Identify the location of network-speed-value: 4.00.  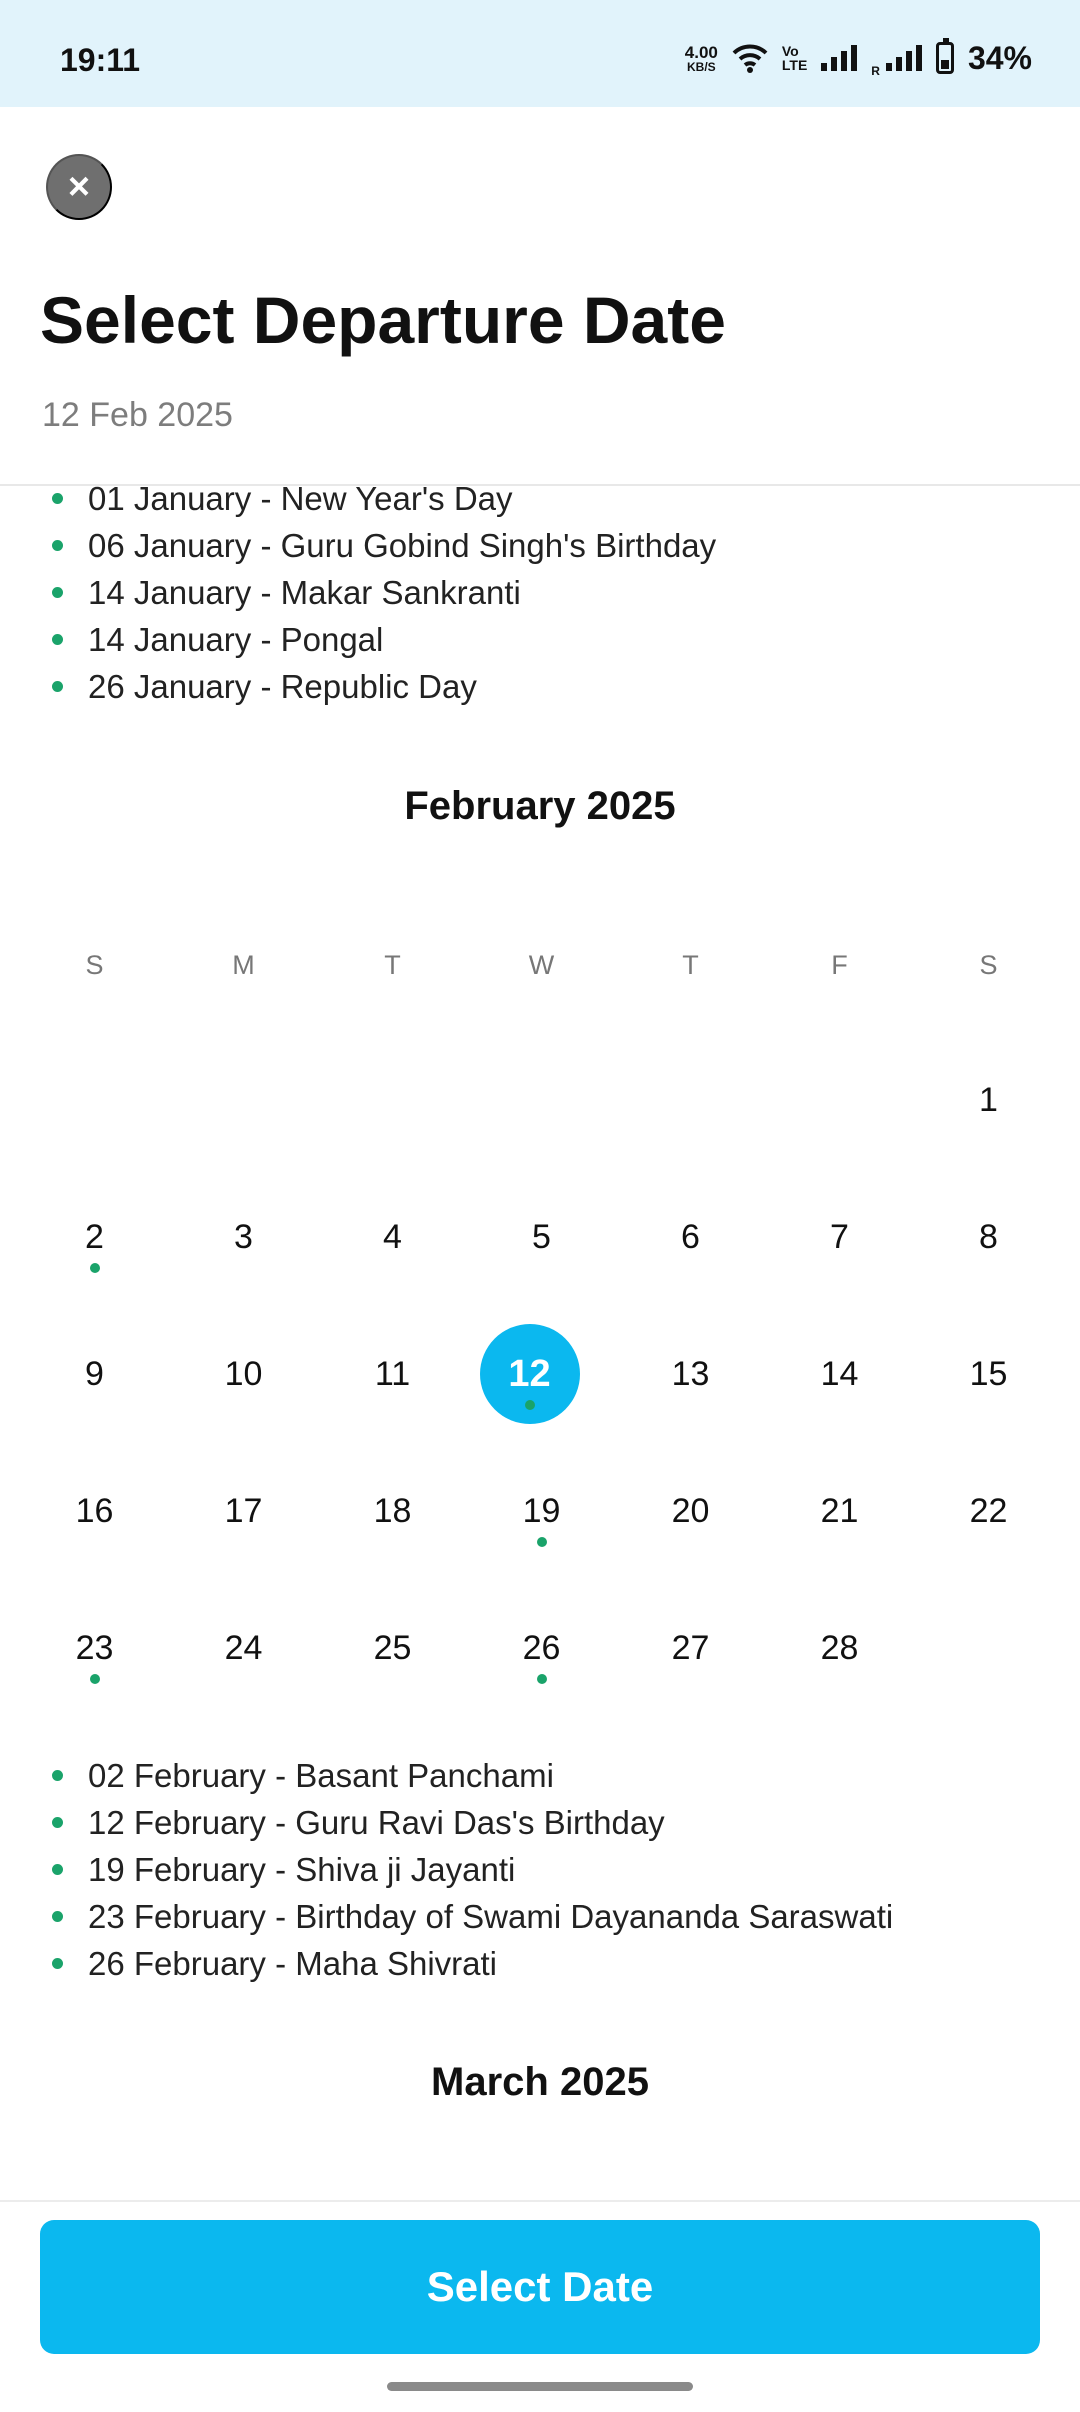
(701, 52).